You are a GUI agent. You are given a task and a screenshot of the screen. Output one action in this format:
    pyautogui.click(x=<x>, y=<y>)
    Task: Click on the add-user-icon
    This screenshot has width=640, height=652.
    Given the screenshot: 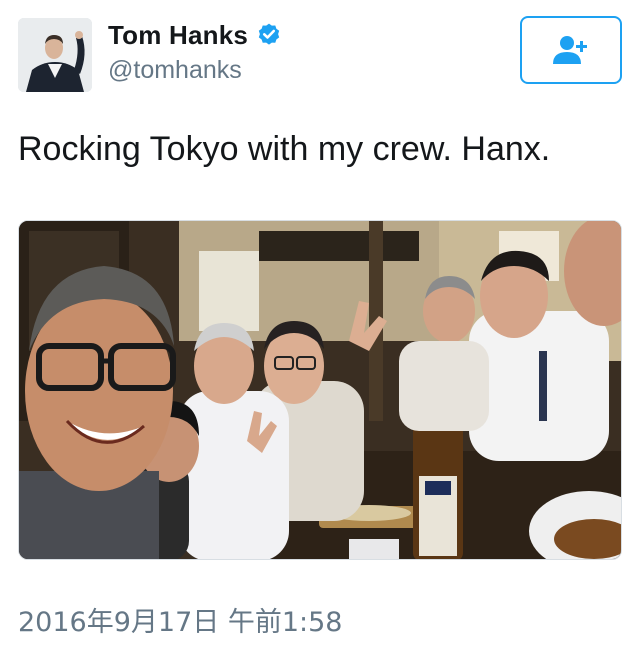 What is the action you would take?
    pyautogui.click(x=570, y=50)
    